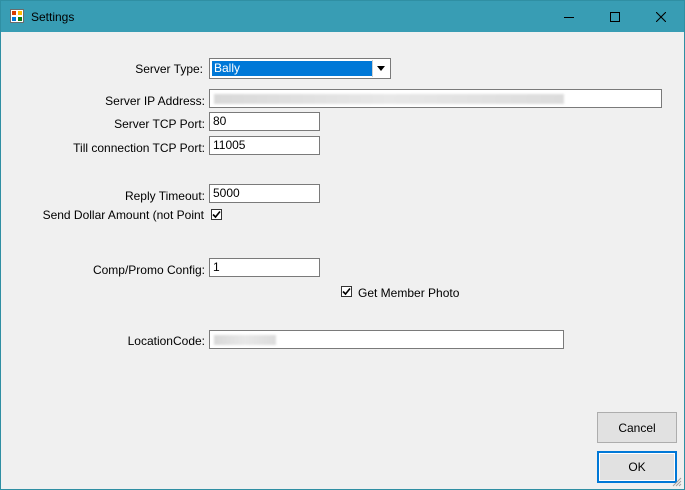  I want to click on resize-grip-icon, so click(677, 482).